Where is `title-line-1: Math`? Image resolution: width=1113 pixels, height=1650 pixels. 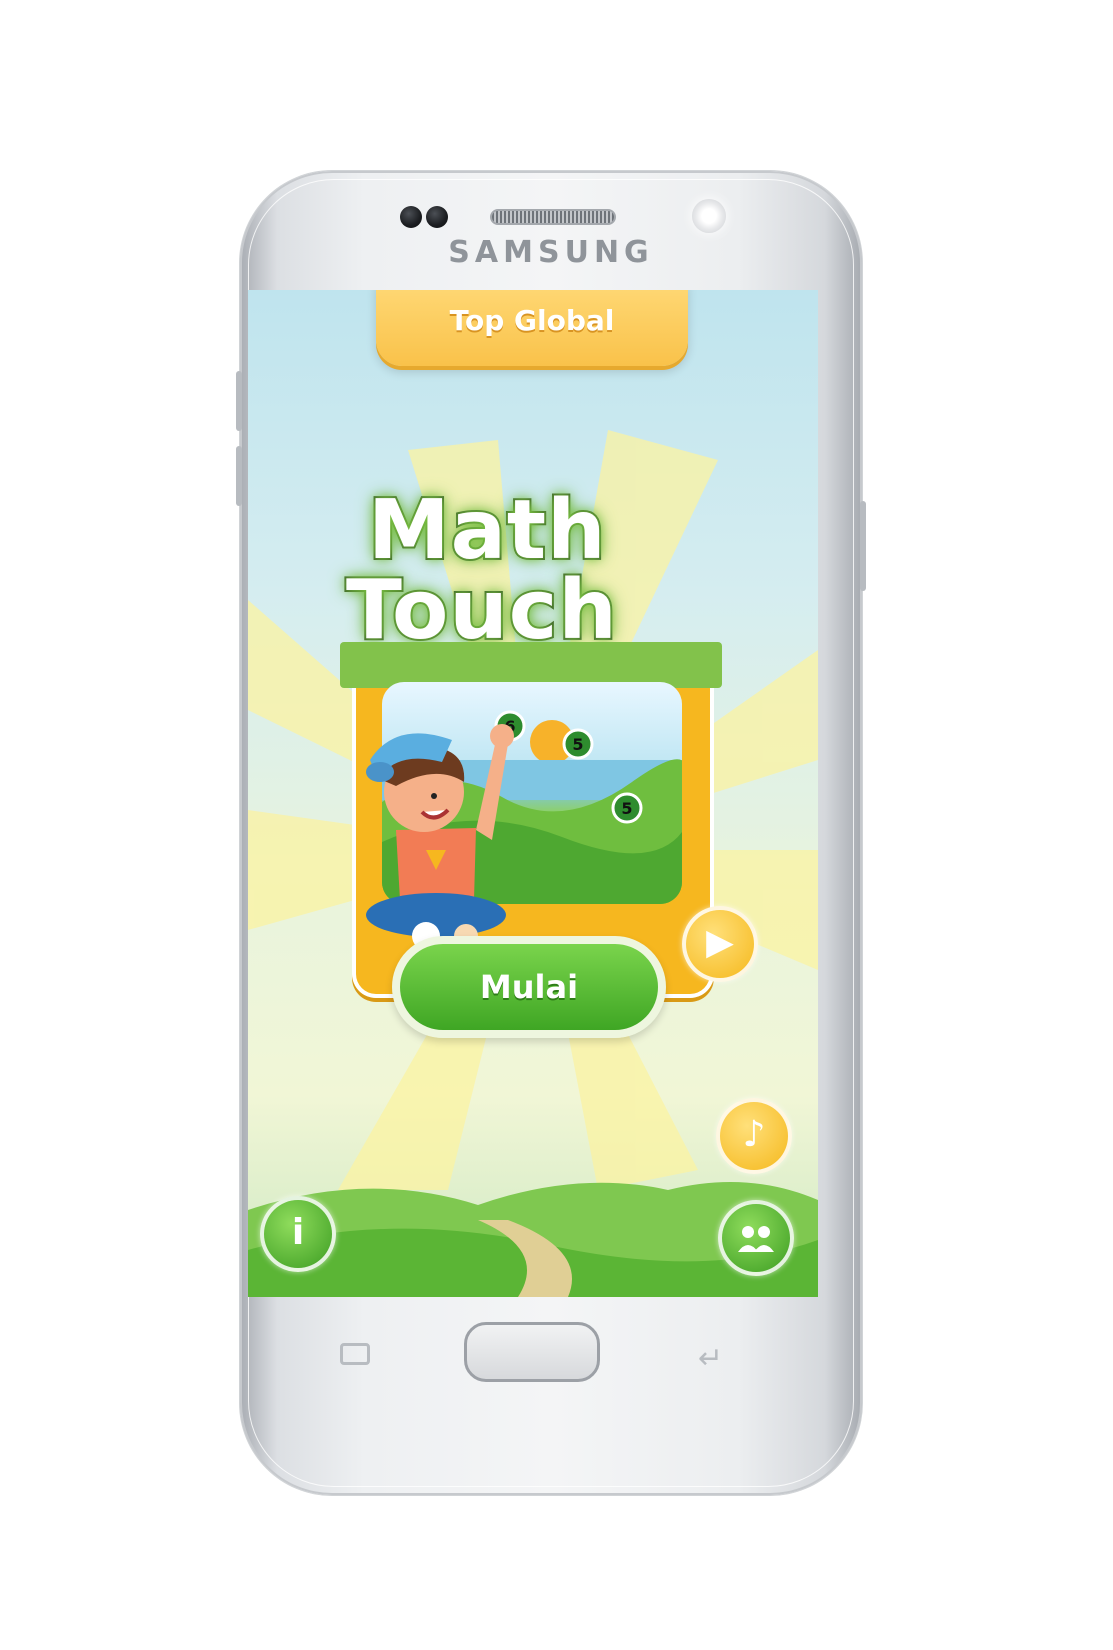 title-line-1: Math is located at coordinates (487, 530).